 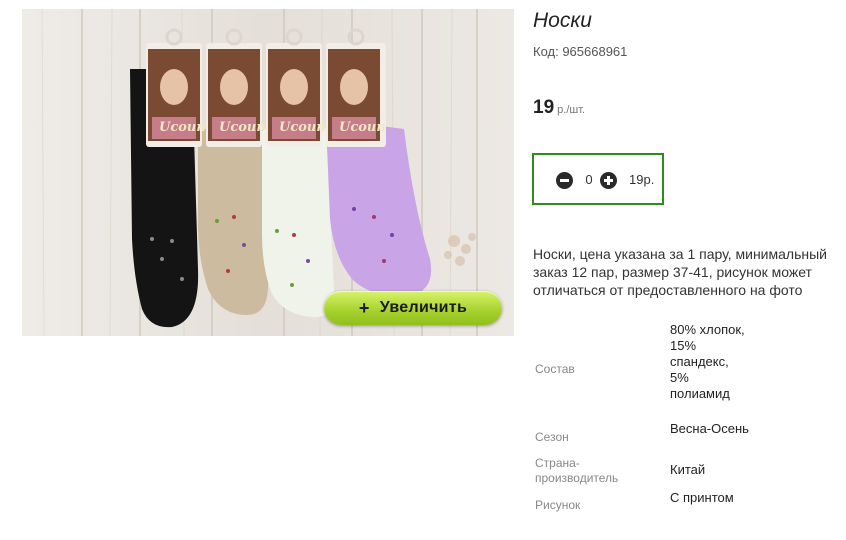 I want to click on product-title: Носки, so click(x=562, y=20).